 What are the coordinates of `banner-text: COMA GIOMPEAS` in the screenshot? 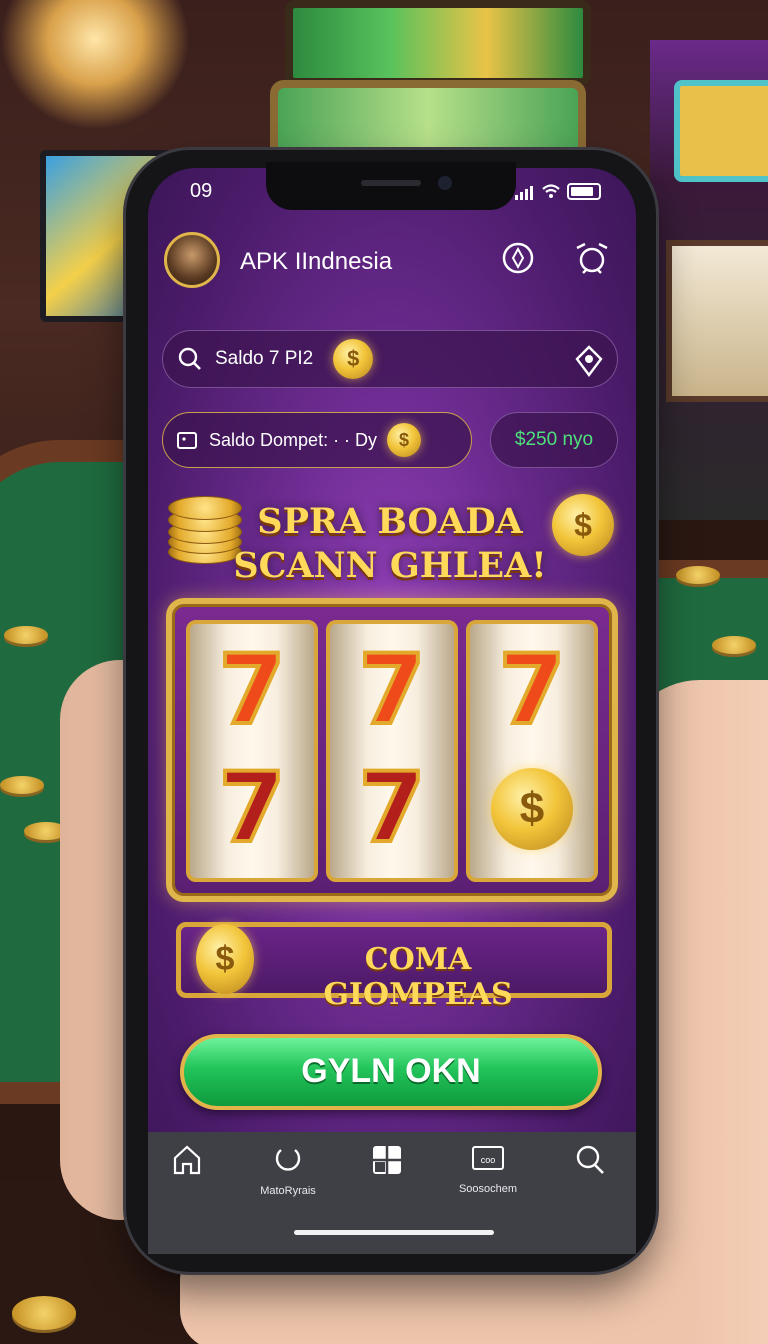 It's located at (418, 977).